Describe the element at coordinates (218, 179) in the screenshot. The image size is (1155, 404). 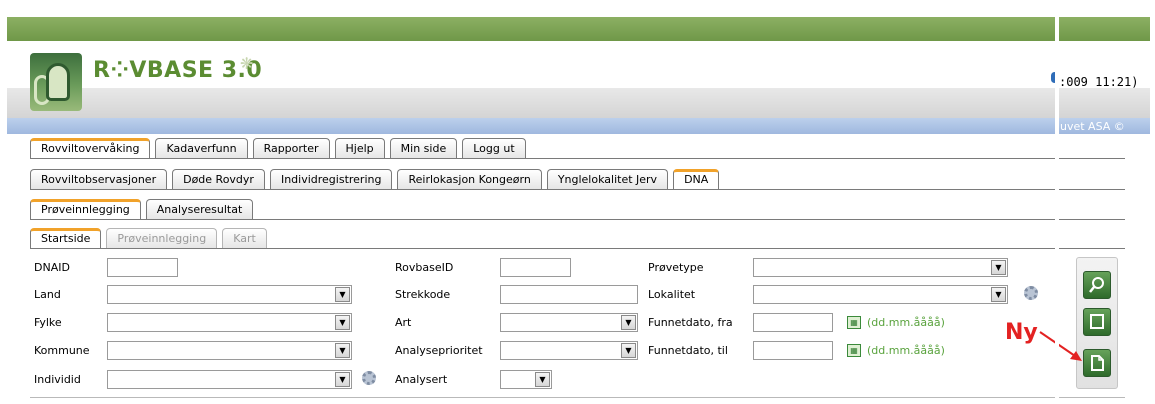
I see `tab-dode-rovdyr: Døde Rovdyr` at that location.